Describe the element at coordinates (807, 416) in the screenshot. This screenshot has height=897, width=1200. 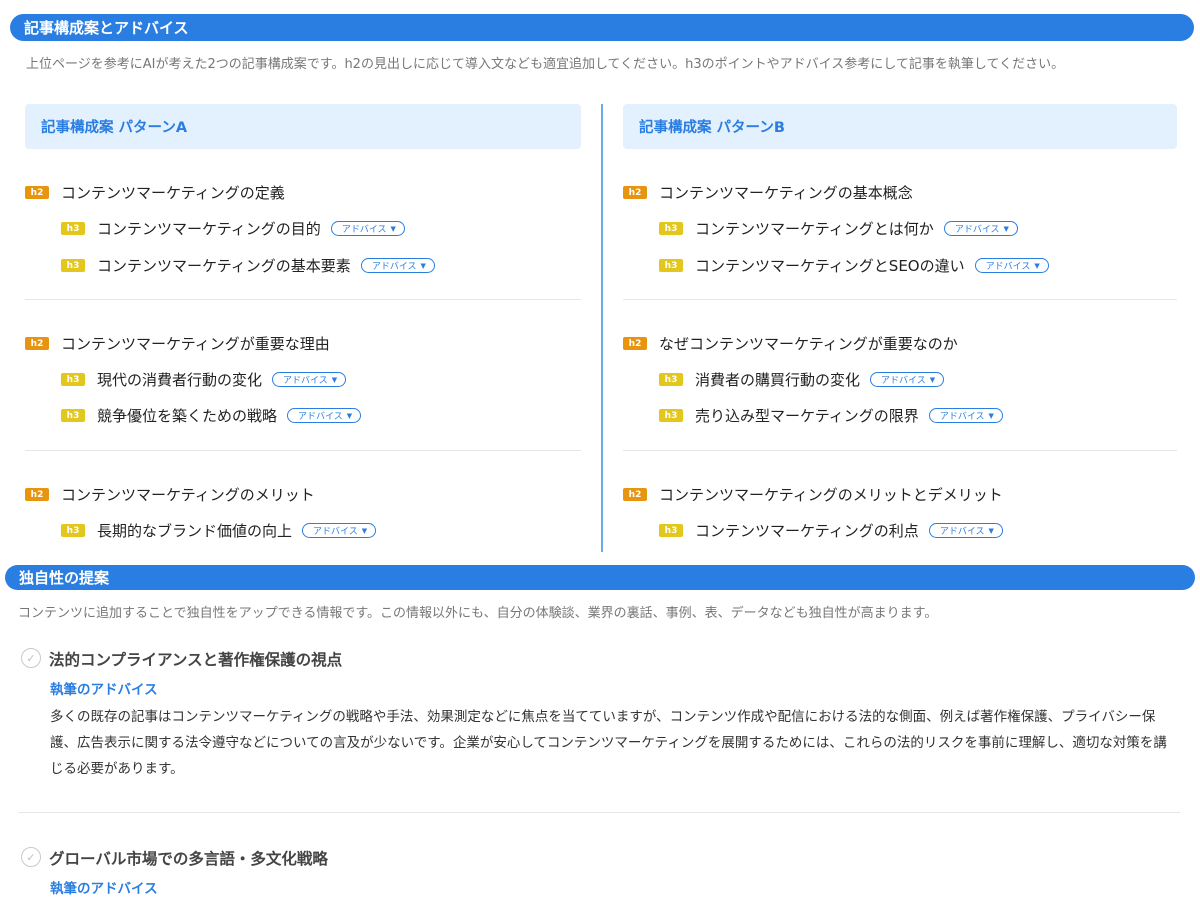
I see `h3-heading: 売り込み型マーケティングの限界` at that location.